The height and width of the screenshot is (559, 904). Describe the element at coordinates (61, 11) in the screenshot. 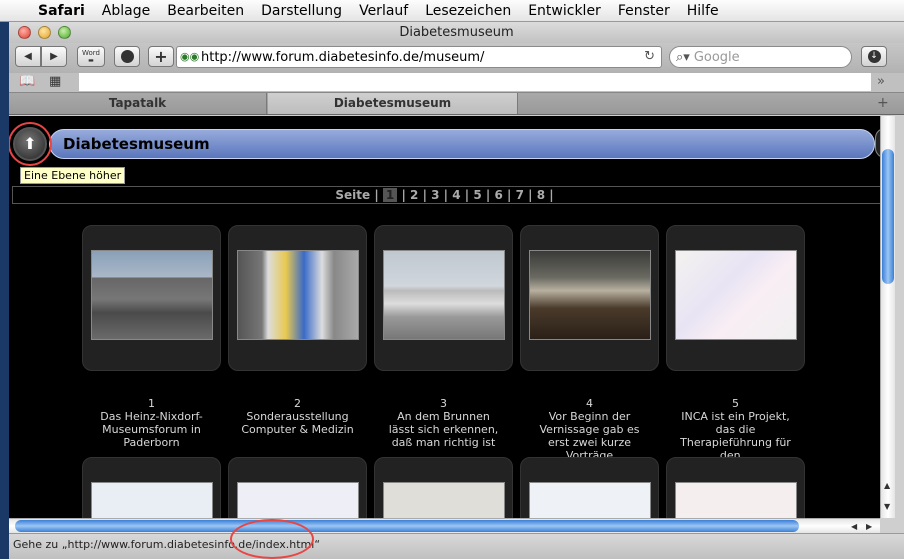

I see `menu-safari: Safari` at that location.